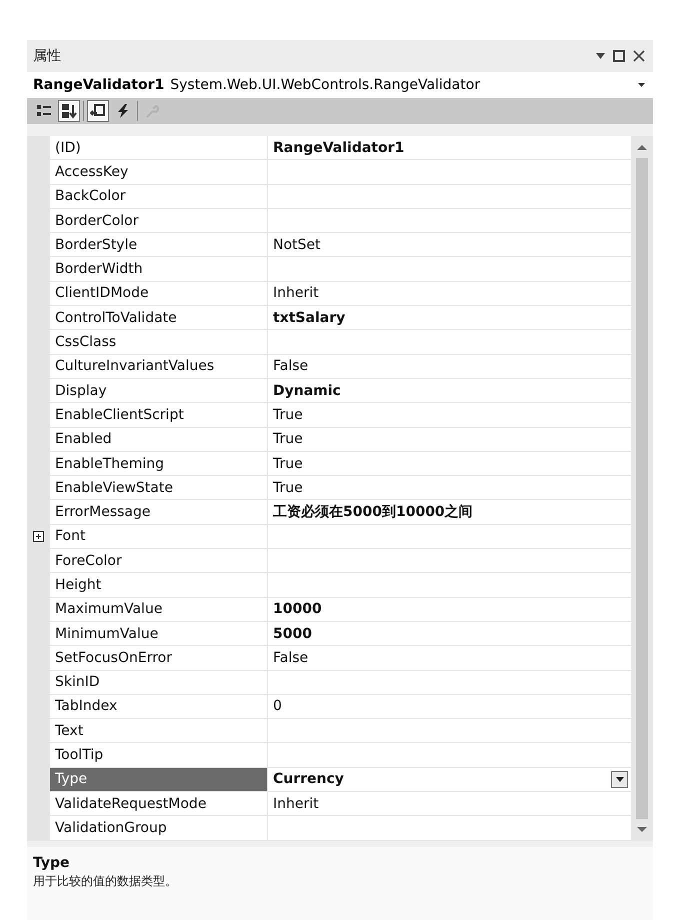 This screenshot has height=920, width=681. What do you see at coordinates (159, 415) in the screenshot?
I see `property-name: EnableClientScript` at bounding box center [159, 415].